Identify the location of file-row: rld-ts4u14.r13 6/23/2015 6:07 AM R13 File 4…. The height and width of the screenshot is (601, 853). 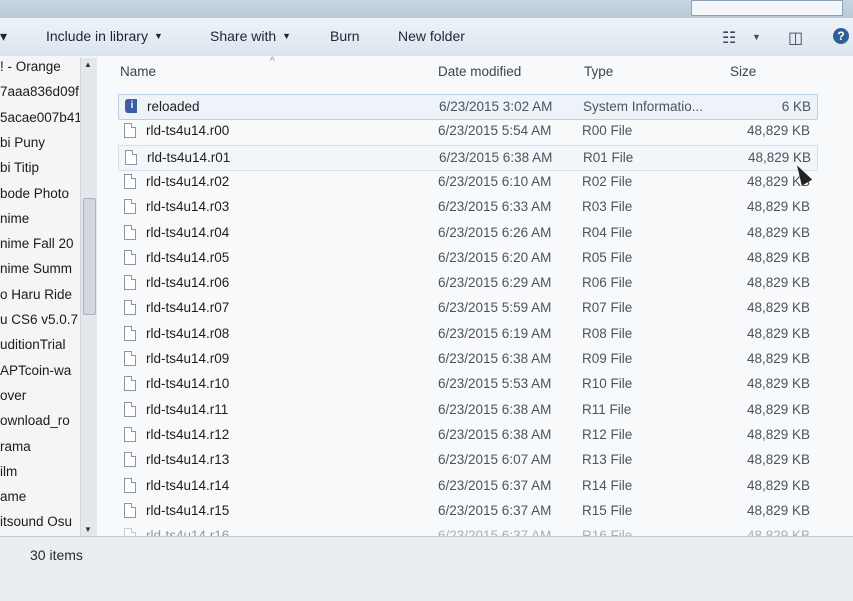
(467, 460).